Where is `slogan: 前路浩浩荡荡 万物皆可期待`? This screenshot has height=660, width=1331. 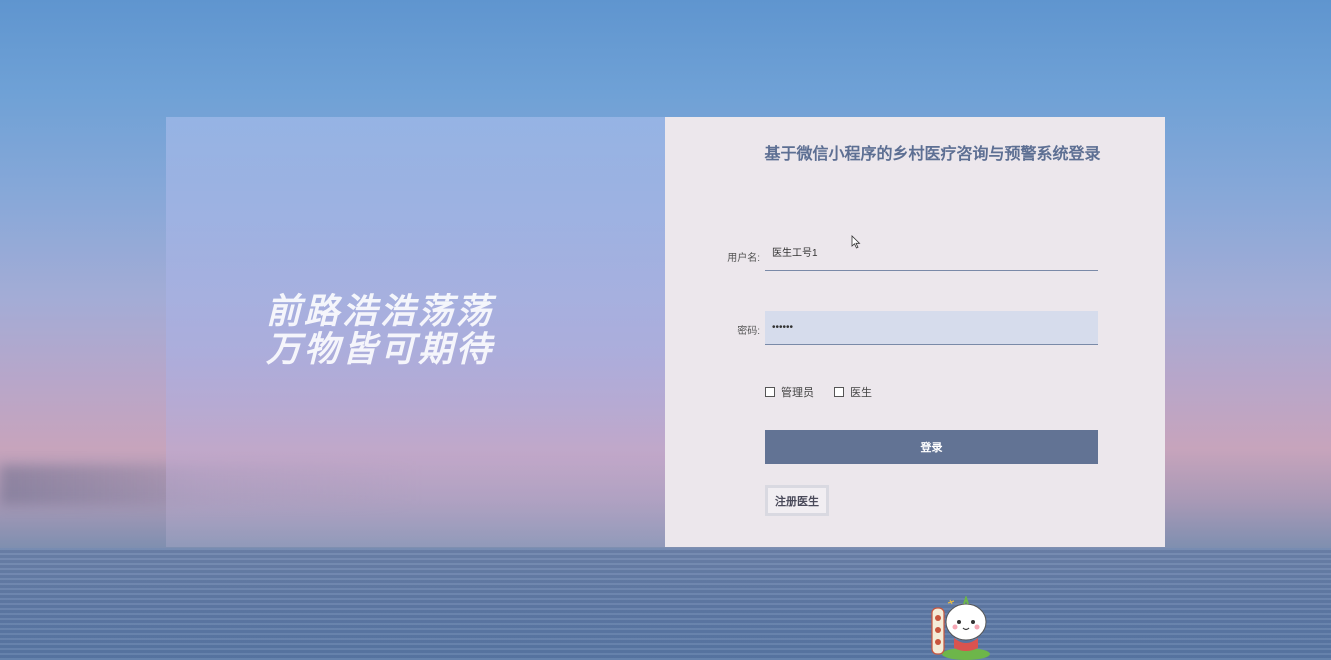 slogan: 前路浩浩荡荡 万物皆可期待 is located at coordinates (380, 331).